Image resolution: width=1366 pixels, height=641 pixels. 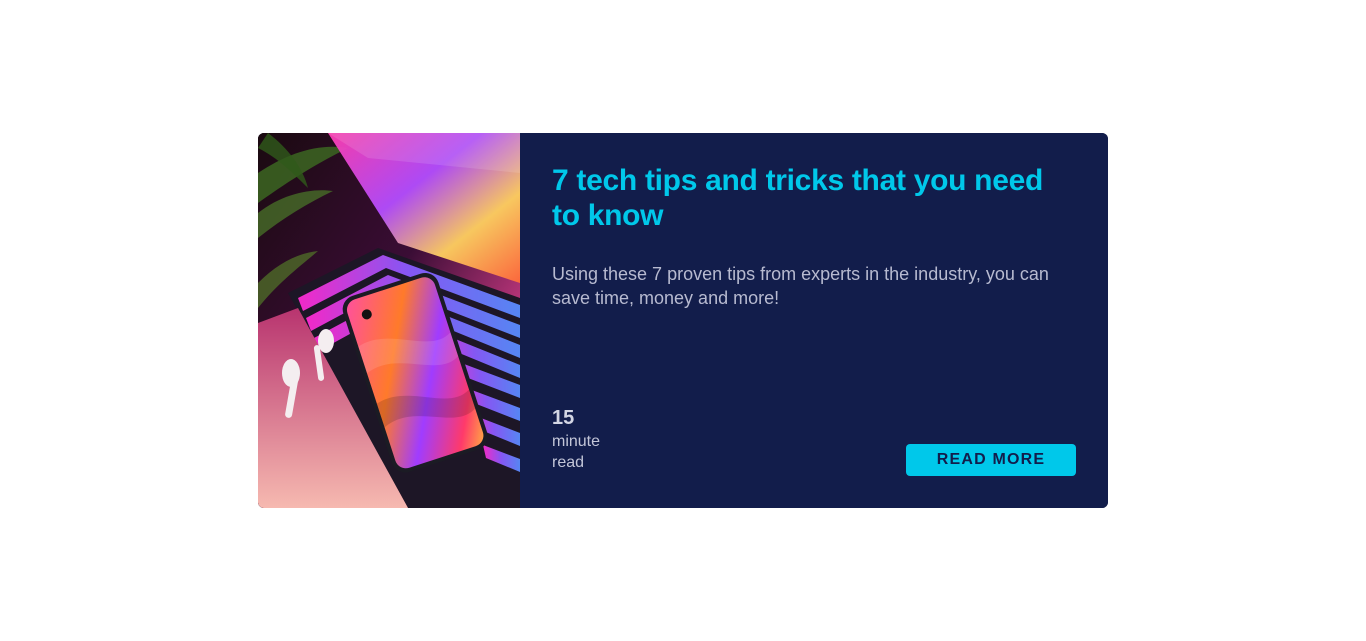 What do you see at coordinates (389, 320) in the screenshot?
I see `article-image` at bounding box center [389, 320].